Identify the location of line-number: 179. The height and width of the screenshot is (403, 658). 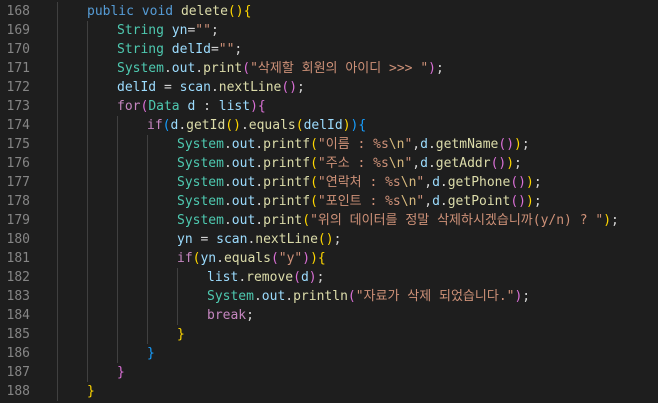
(18, 220).